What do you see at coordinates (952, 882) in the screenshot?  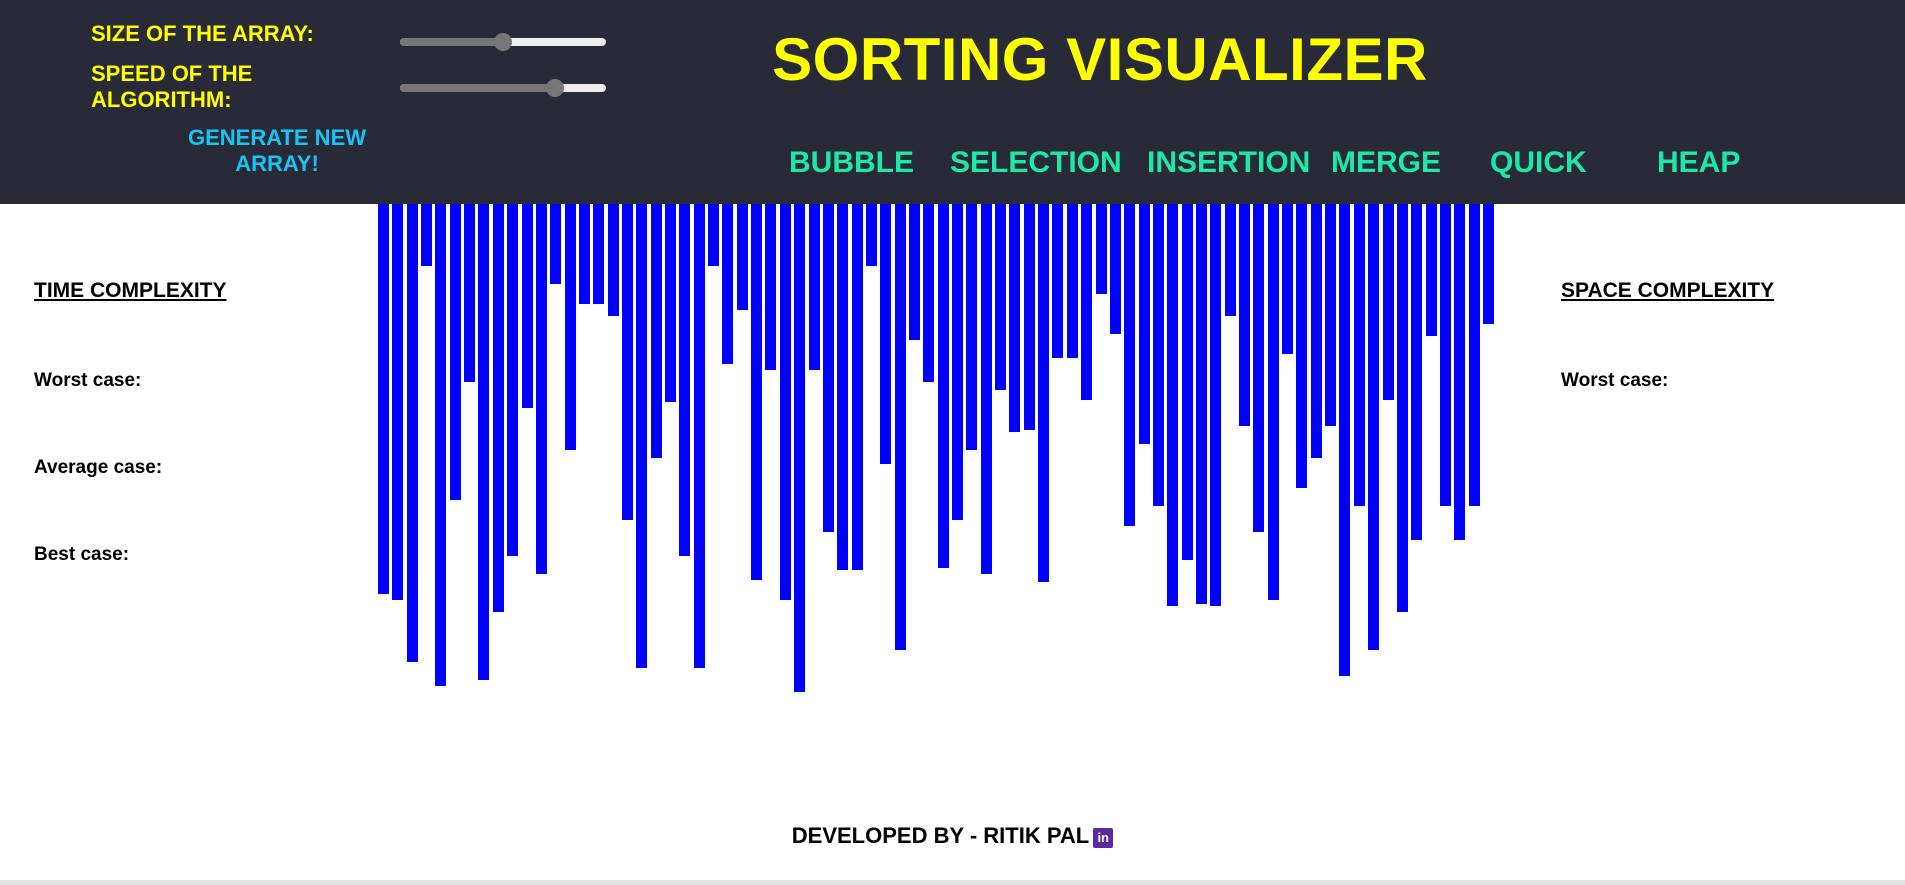 I see `page-bottom-divider` at bounding box center [952, 882].